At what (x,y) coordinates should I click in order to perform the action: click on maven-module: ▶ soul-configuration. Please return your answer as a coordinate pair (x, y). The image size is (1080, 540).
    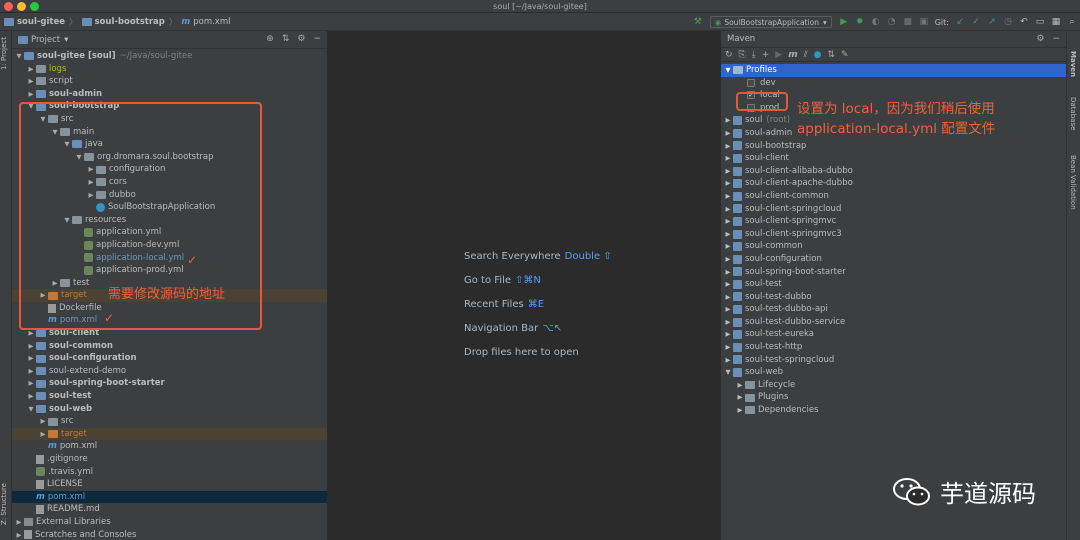
    Looking at the image, I should click on (893, 259).